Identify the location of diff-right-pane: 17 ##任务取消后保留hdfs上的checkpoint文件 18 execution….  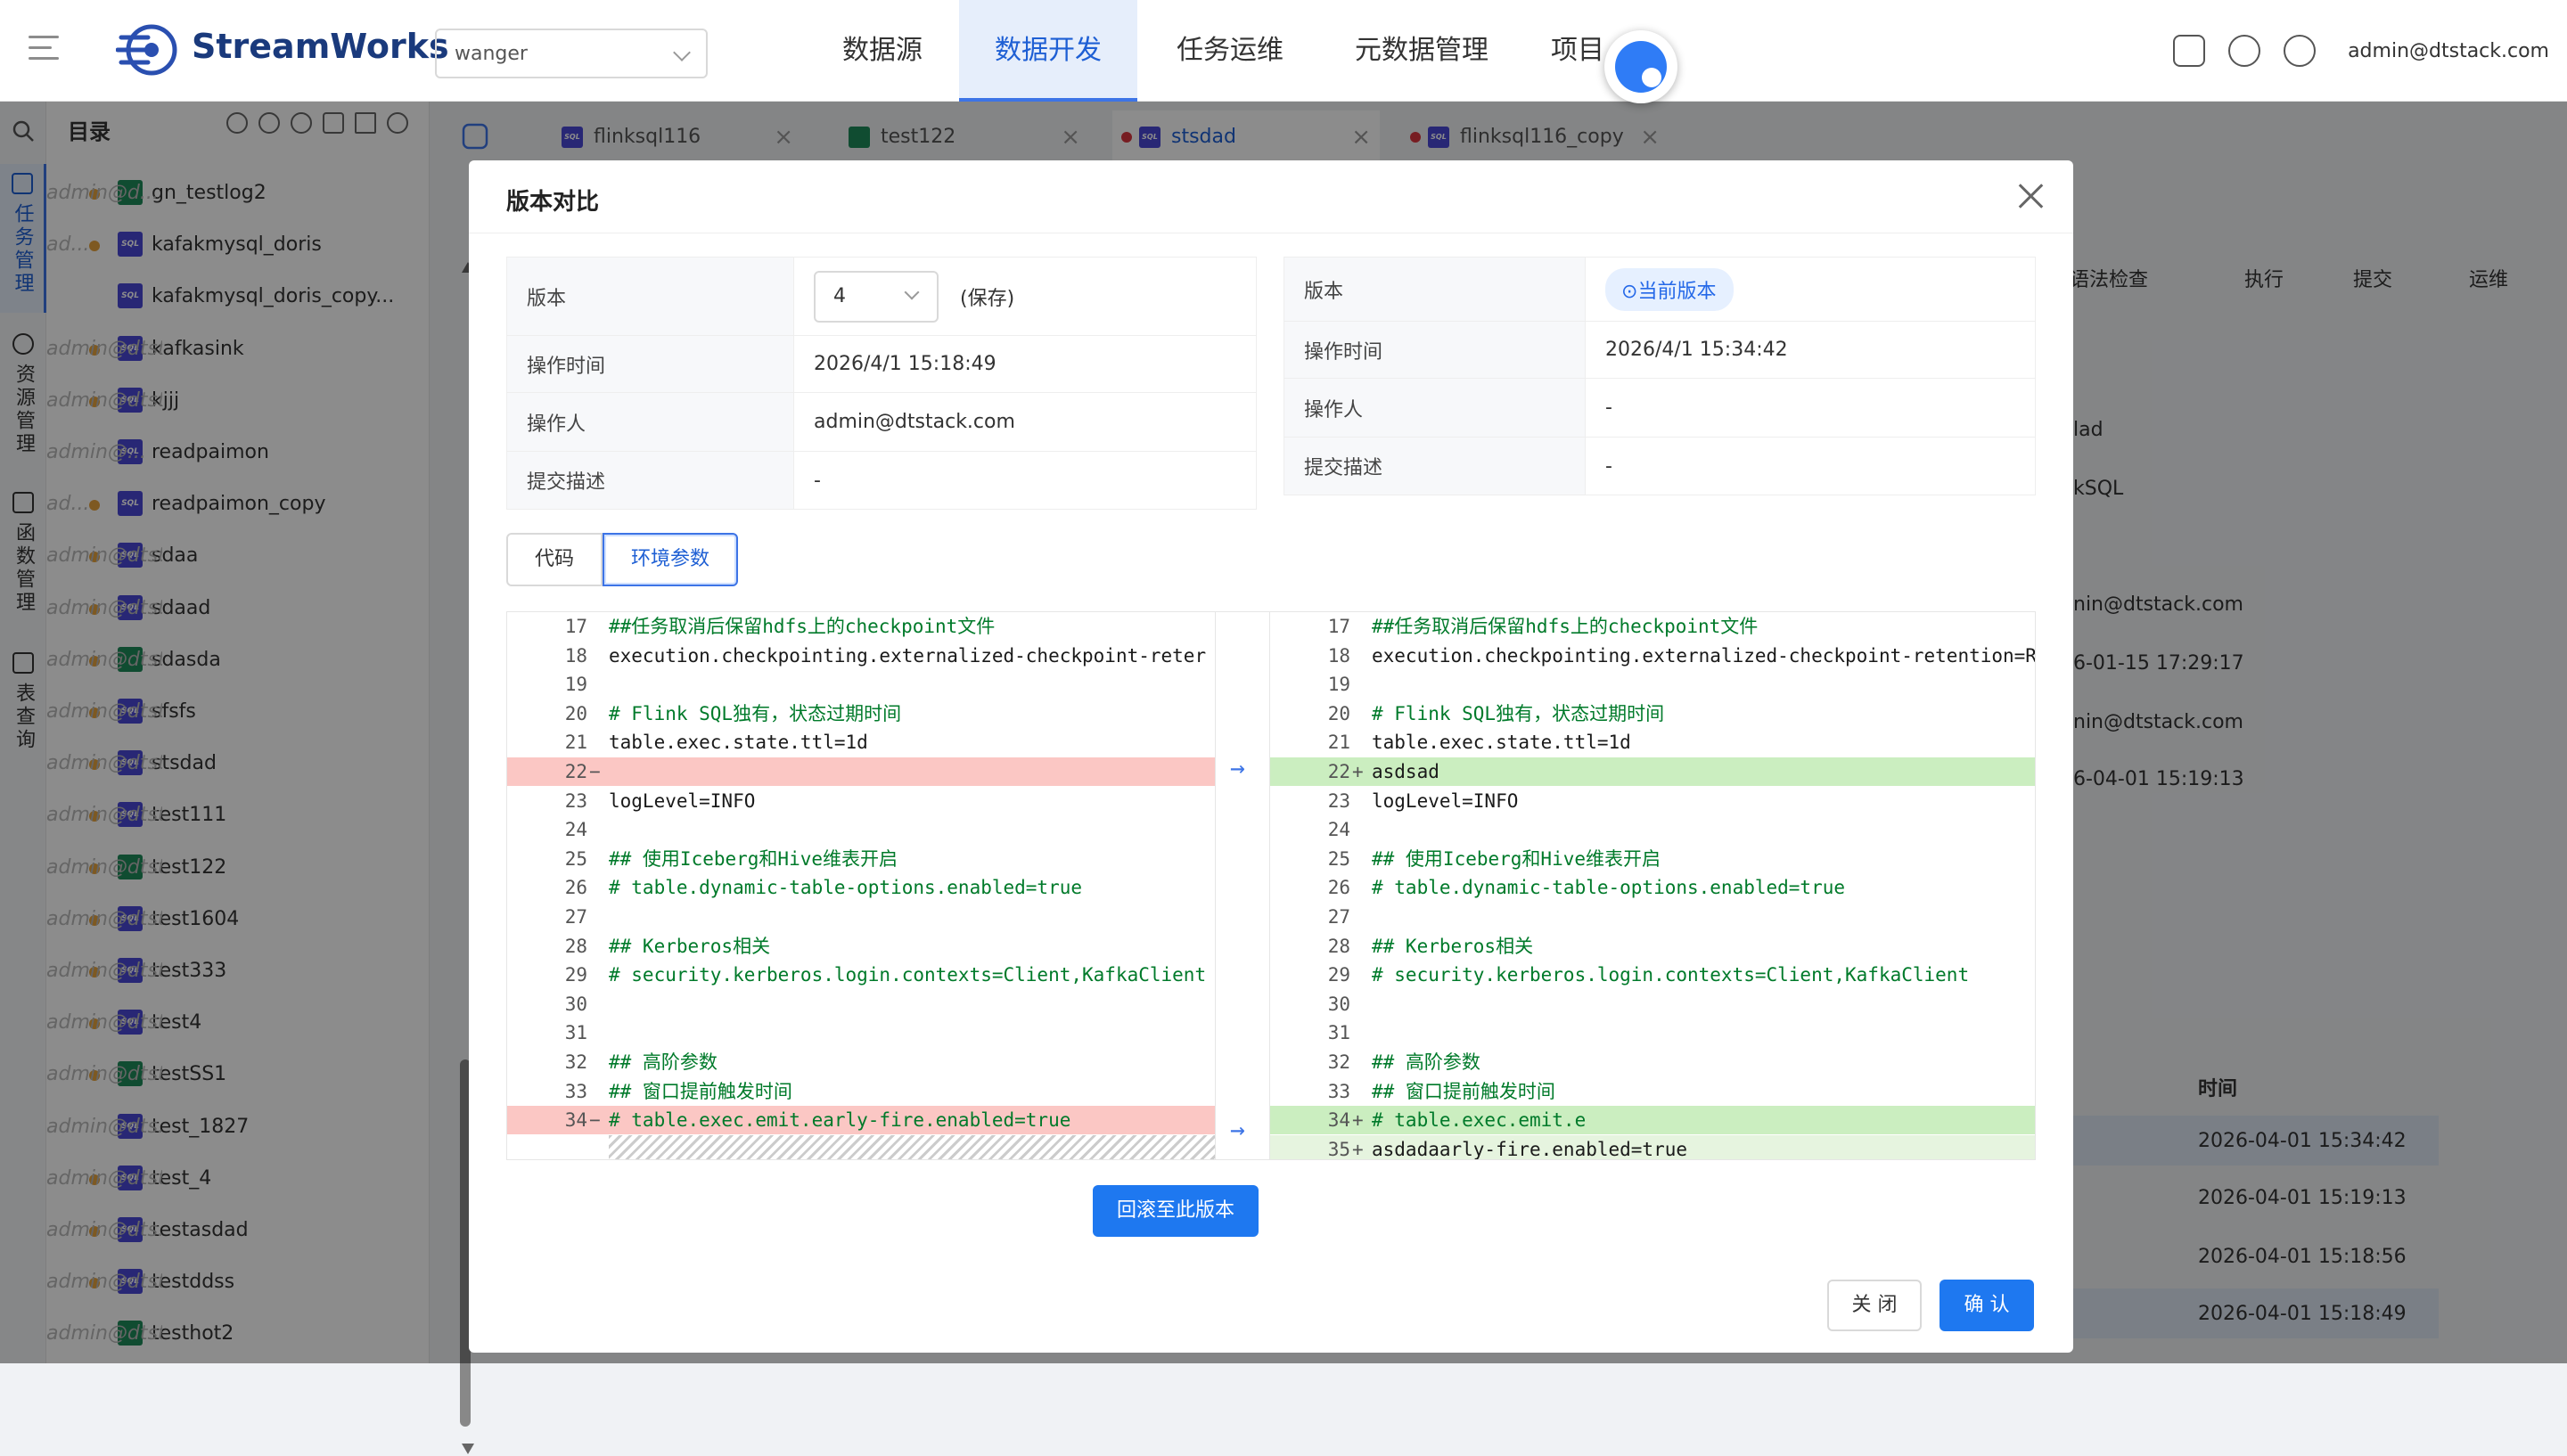
(1652, 886).